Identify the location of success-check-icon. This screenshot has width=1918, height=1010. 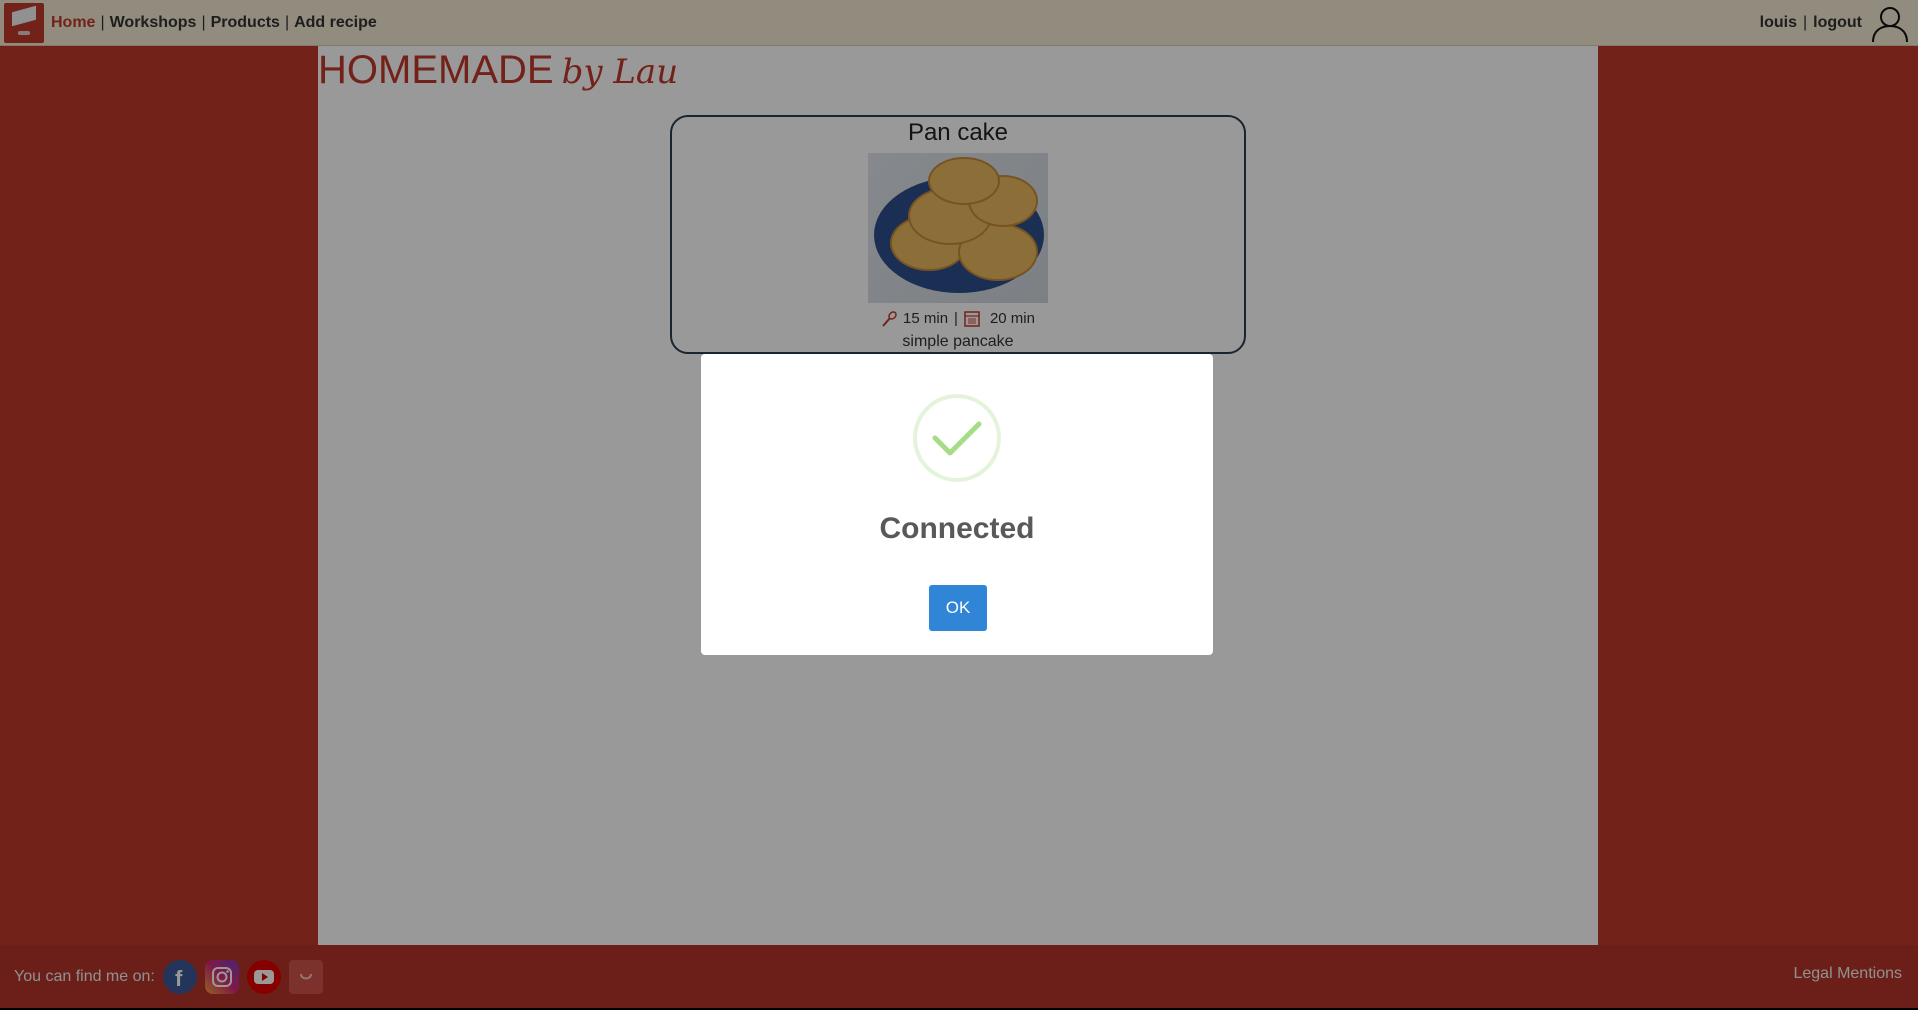
(957, 438).